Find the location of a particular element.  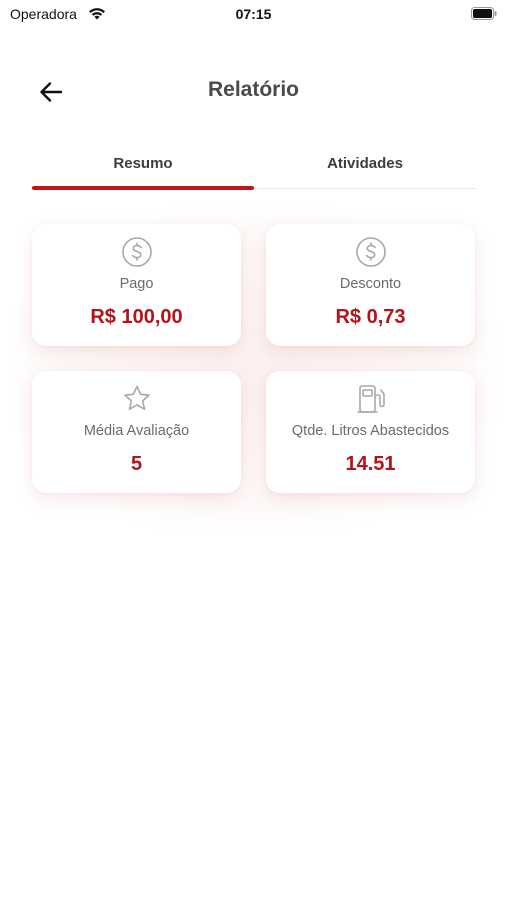

card-media-avaliacao: Média Avaliação 5 is located at coordinates (136, 432).